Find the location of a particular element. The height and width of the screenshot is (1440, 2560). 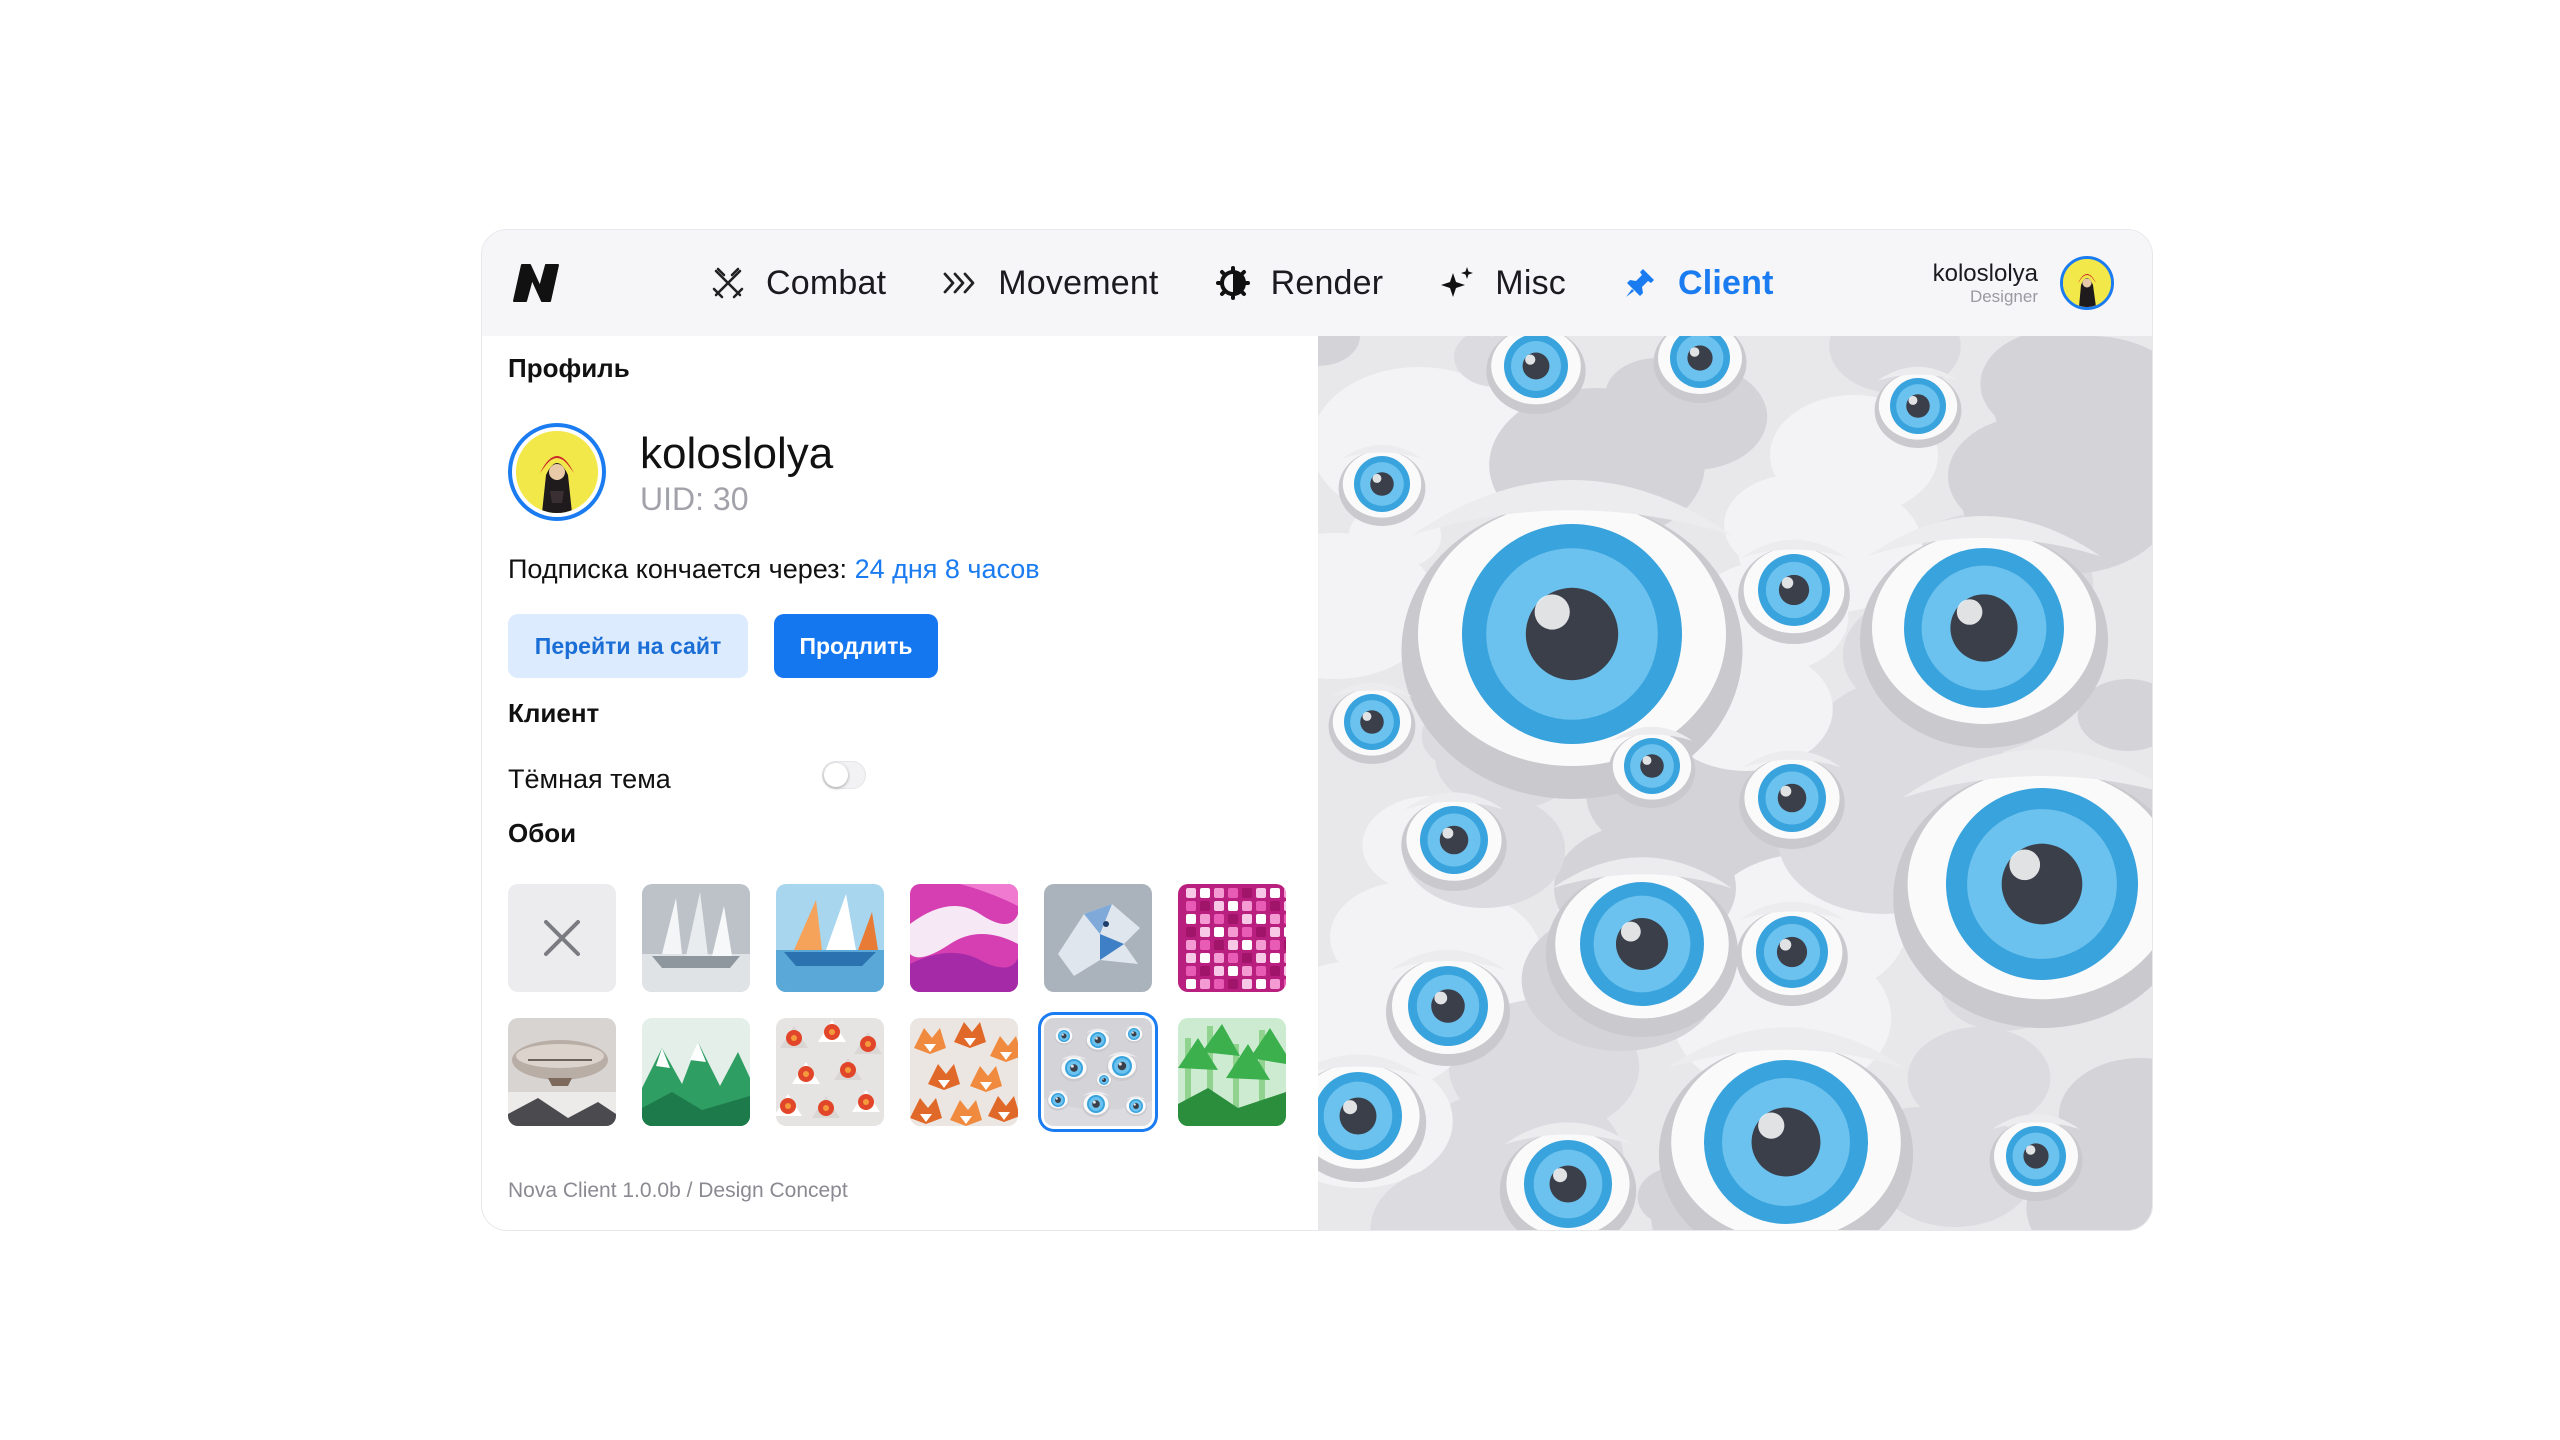

client-section-title: Клиент is located at coordinates (554, 713).